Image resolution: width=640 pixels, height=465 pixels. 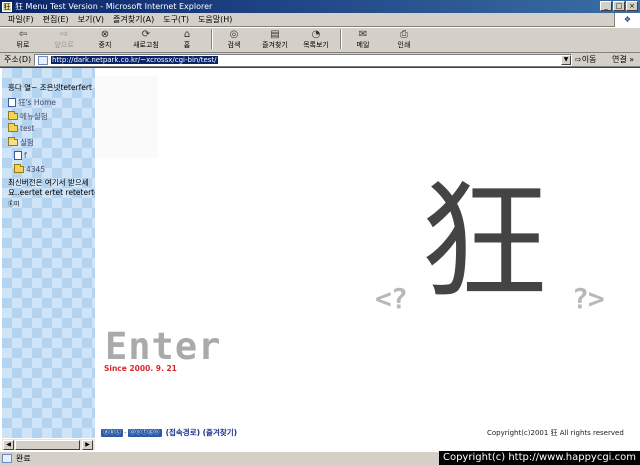 I want to click on forward-label: 앞으로, so click(x=64, y=45).